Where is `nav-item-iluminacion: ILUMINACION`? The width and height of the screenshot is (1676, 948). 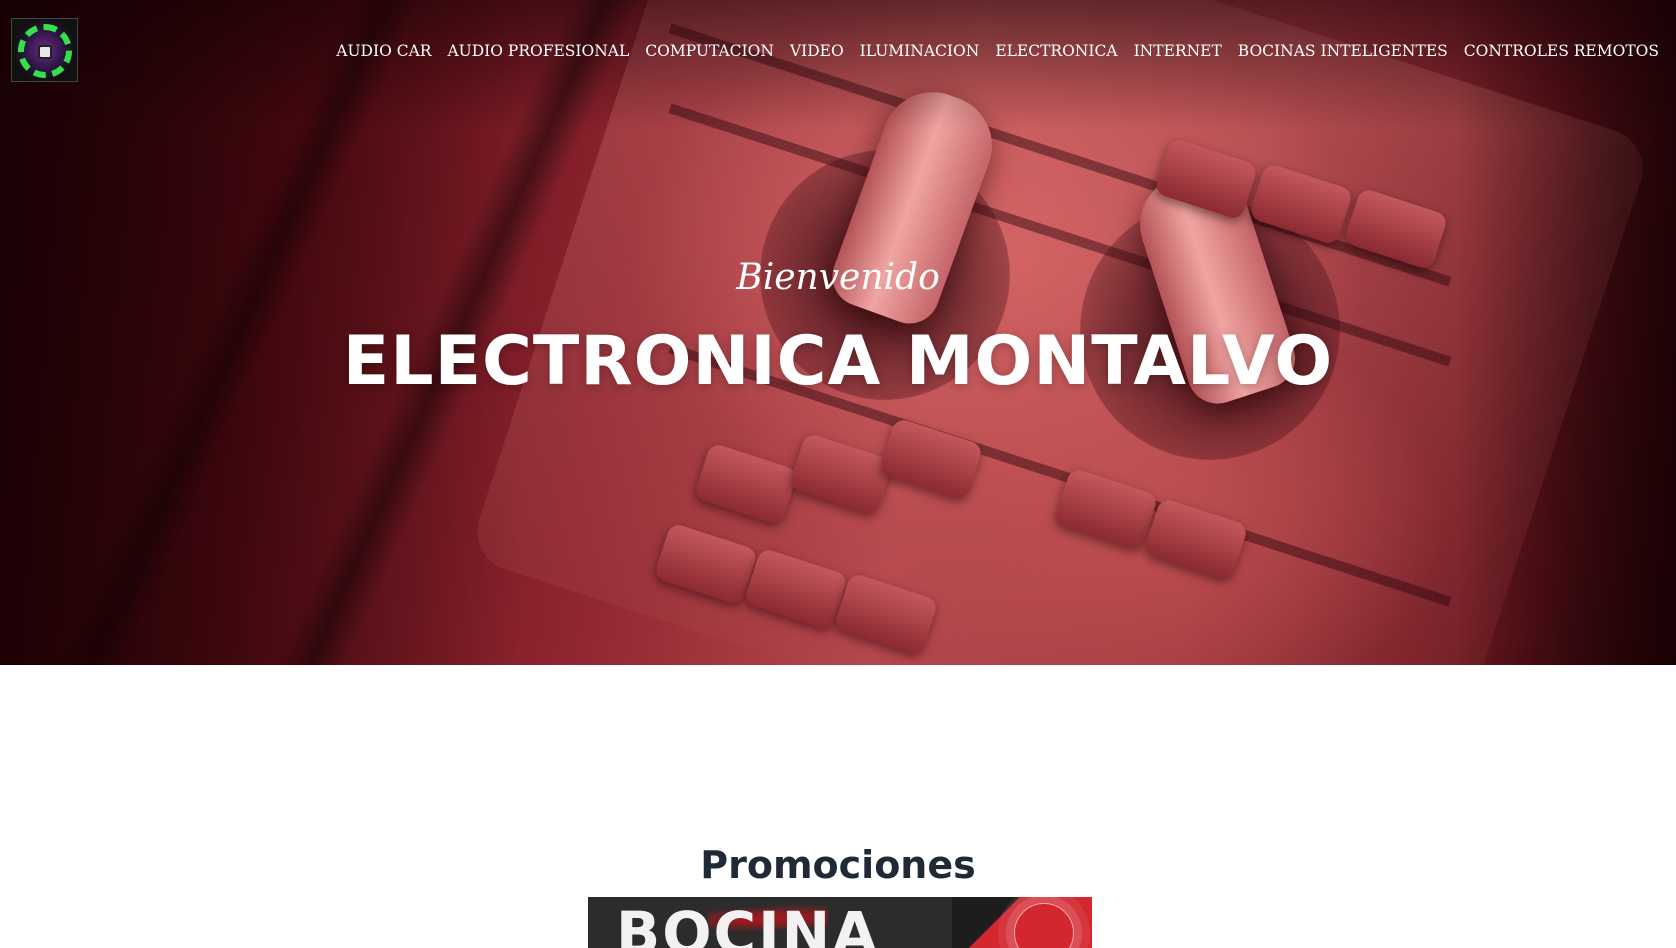 nav-item-iluminacion: ILUMINACION is located at coordinates (920, 52).